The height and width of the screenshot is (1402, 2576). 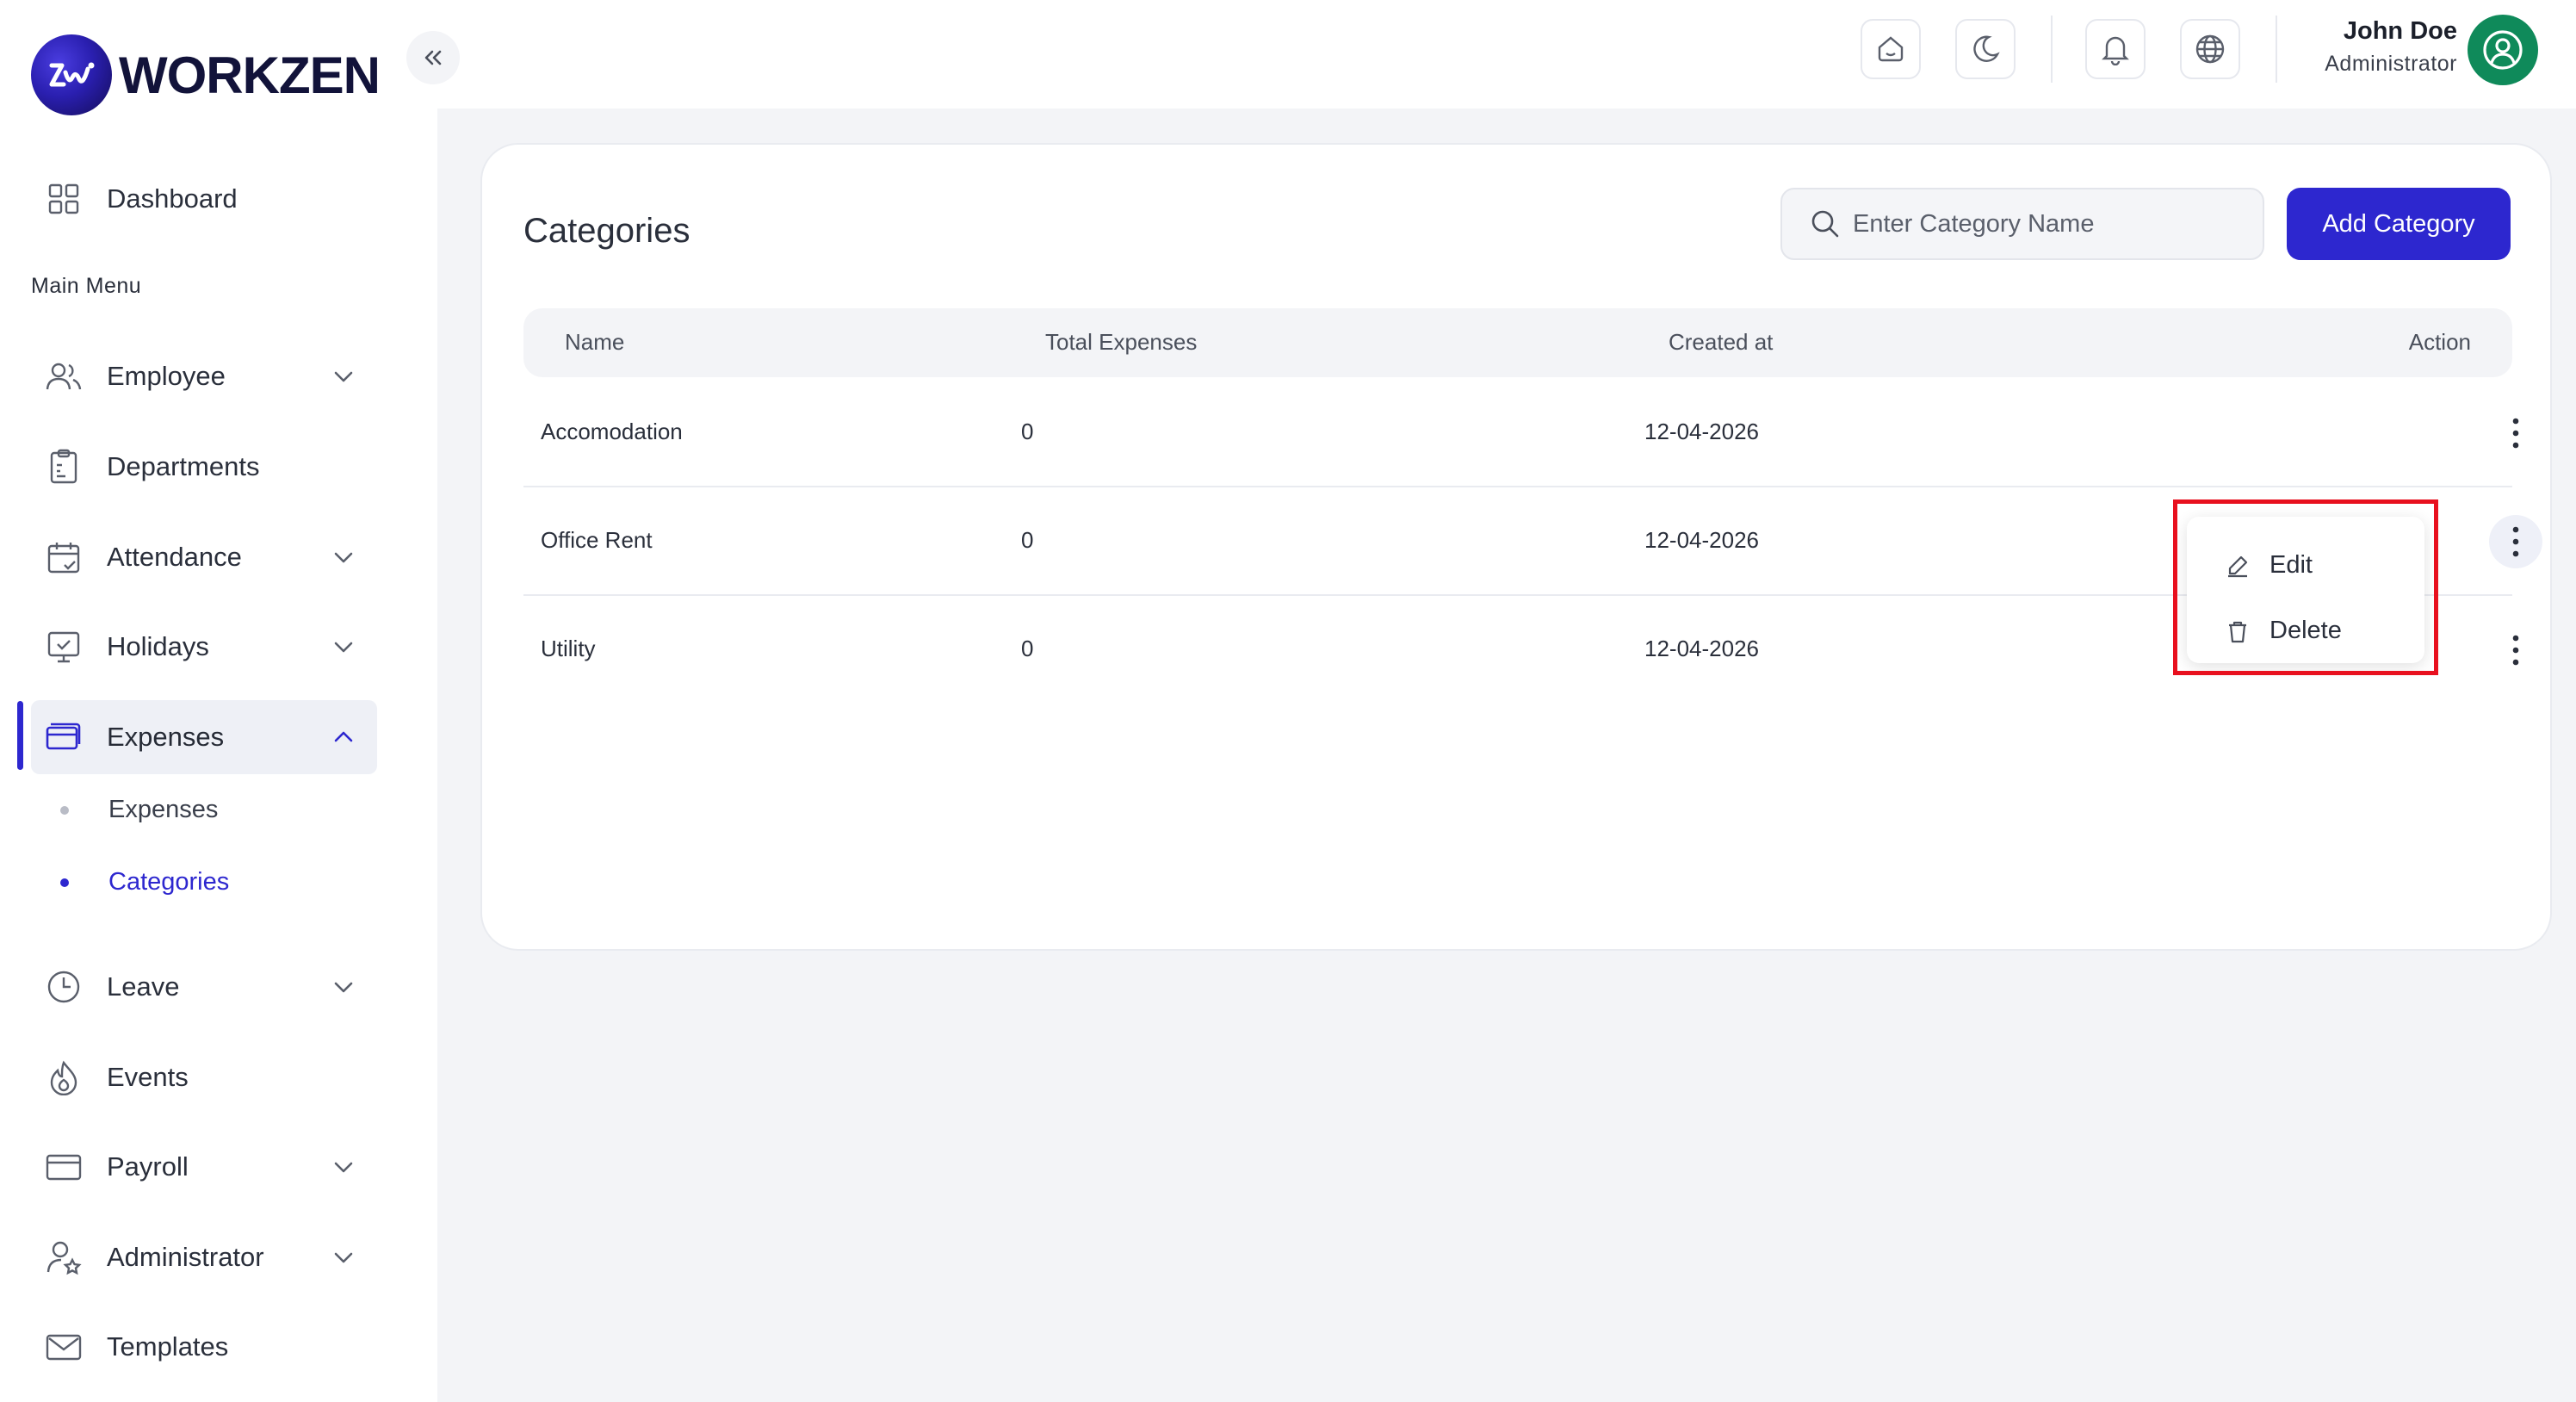 I want to click on column-header-created-at: Created at, so click(x=1722, y=342).